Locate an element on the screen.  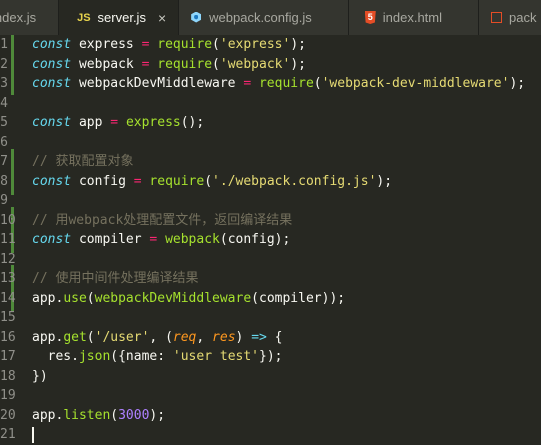
line-number: 6 is located at coordinates (4, 142).